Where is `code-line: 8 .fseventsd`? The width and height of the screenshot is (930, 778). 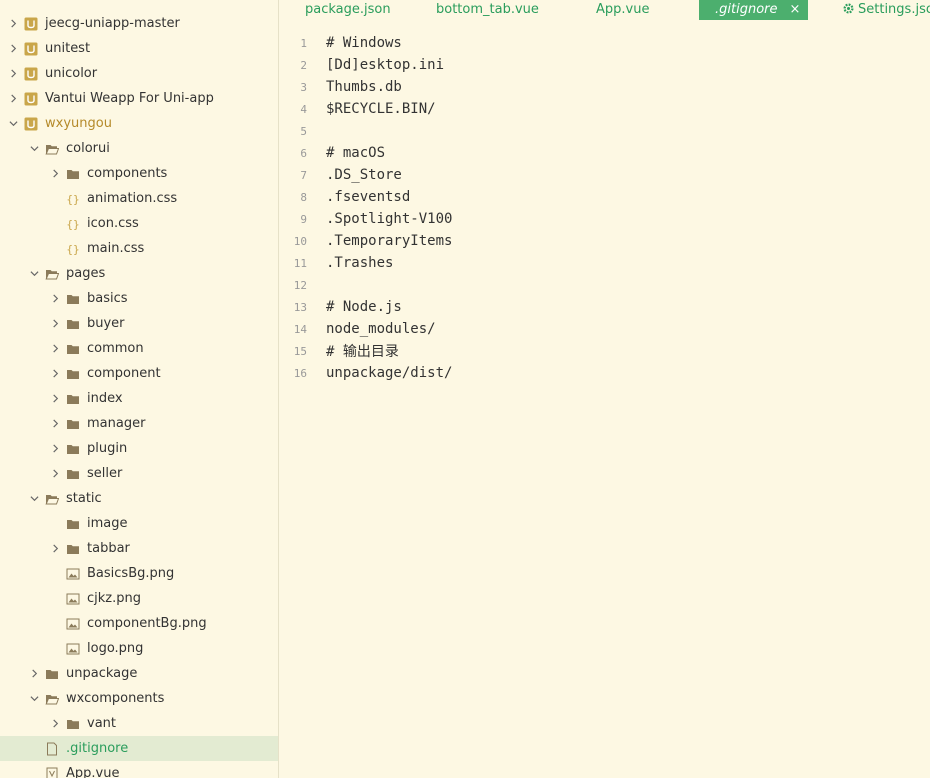
code-line: 8 .fseventsd is located at coordinates (604, 197).